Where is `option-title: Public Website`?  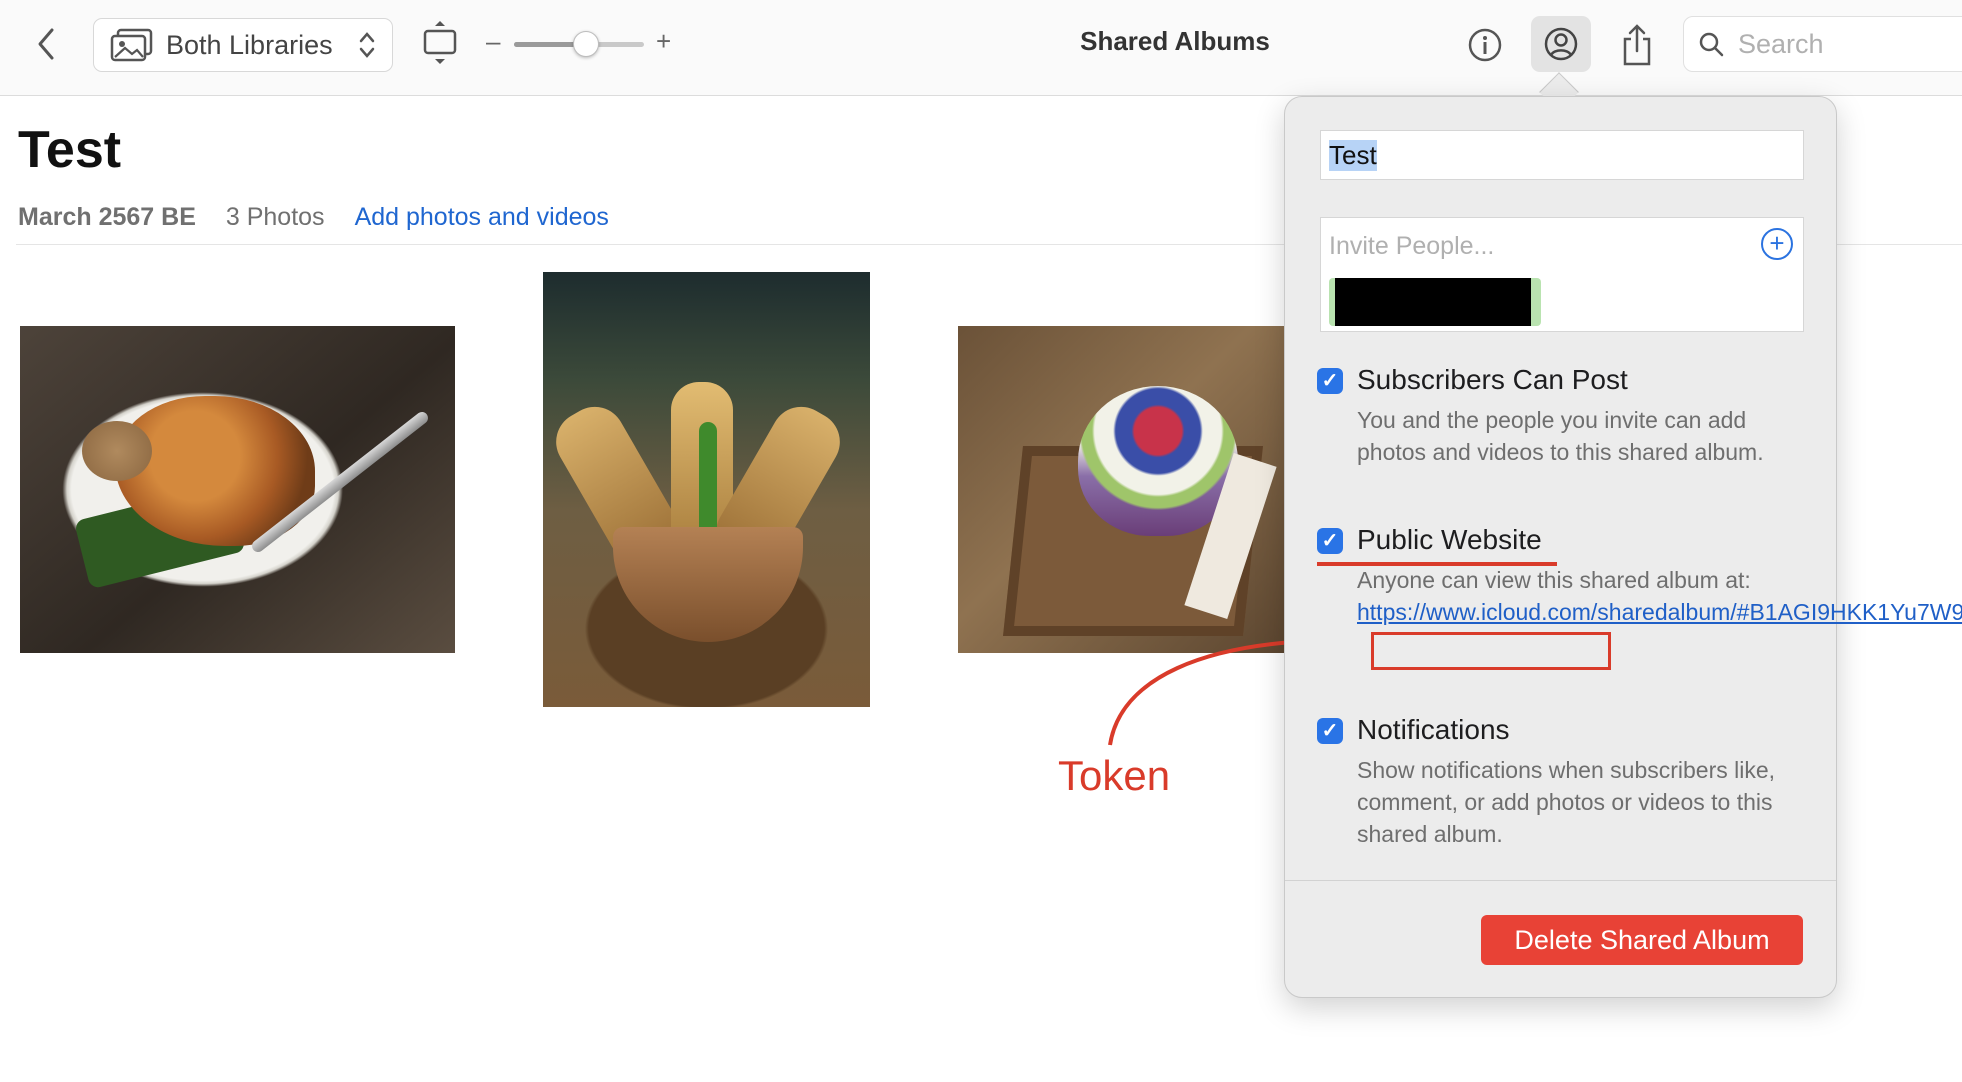 option-title: Public Website is located at coordinates (1449, 539).